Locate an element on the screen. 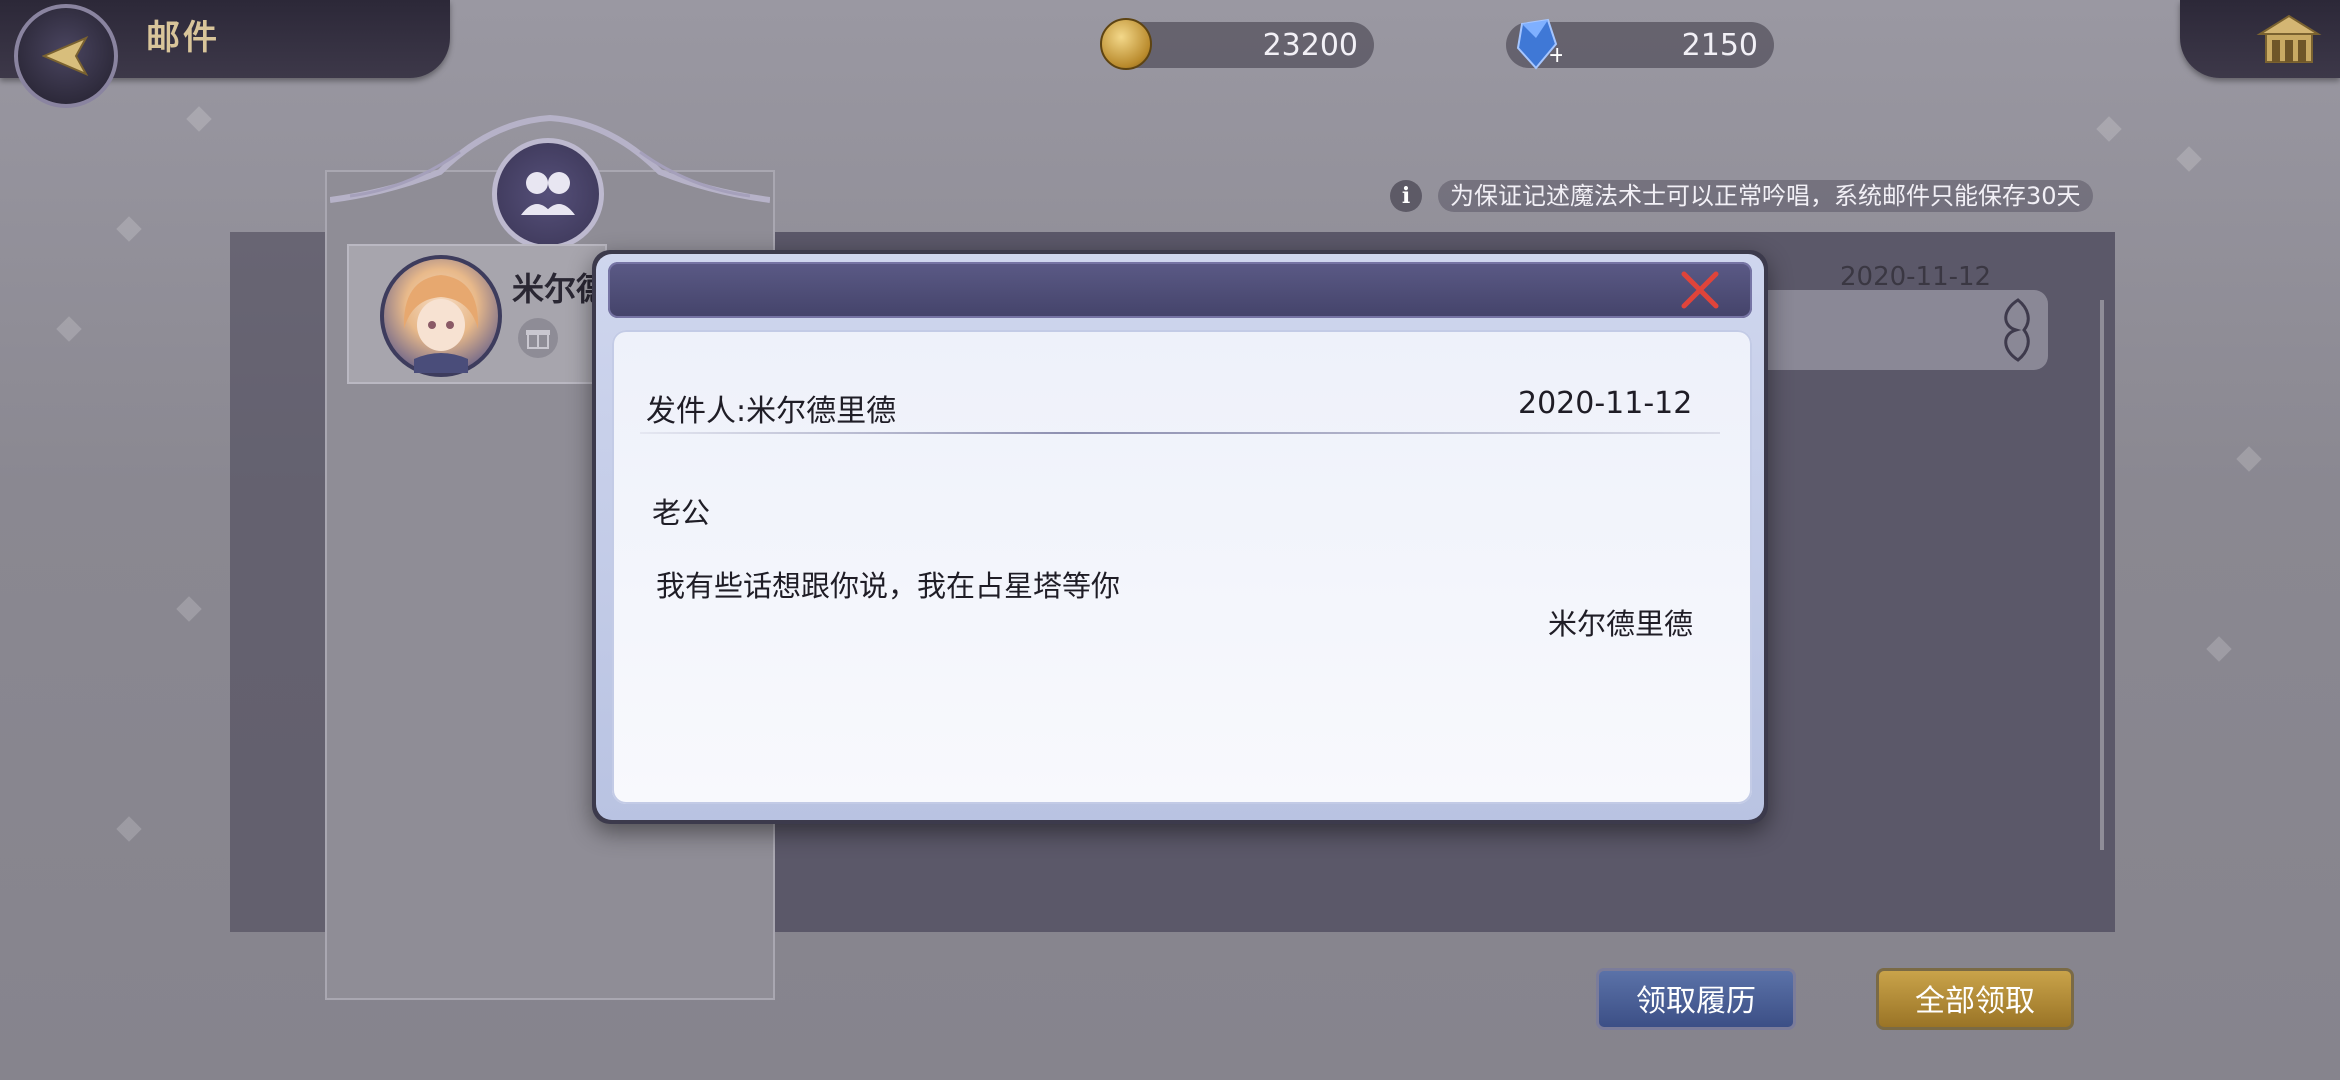  mail-signature: 米尔德里德 is located at coordinates (1621, 624).